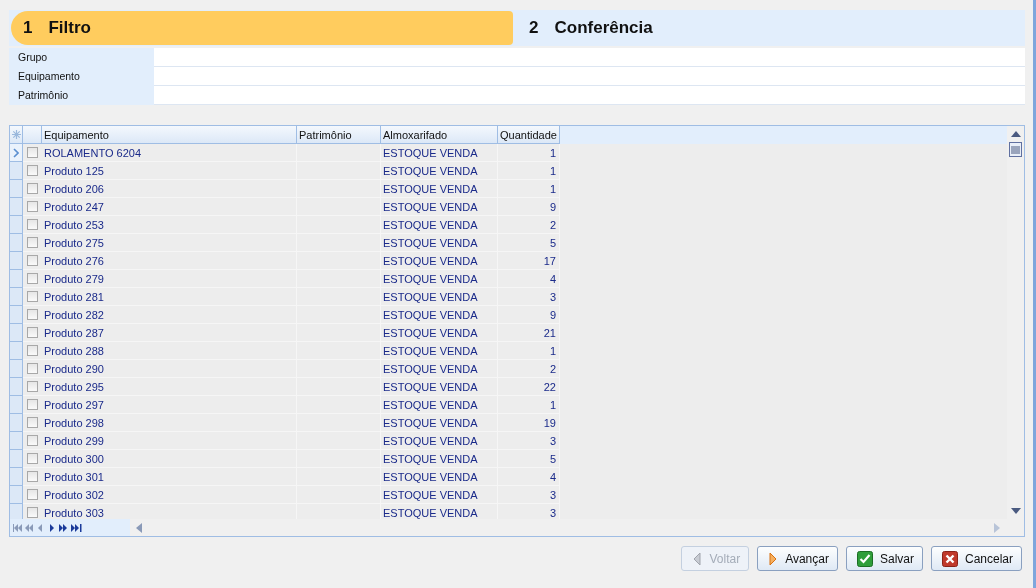 This screenshot has width=1036, height=588. Describe the element at coordinates (81, 76) in the screenshot. I see `field-label: Equipamento` at that location.